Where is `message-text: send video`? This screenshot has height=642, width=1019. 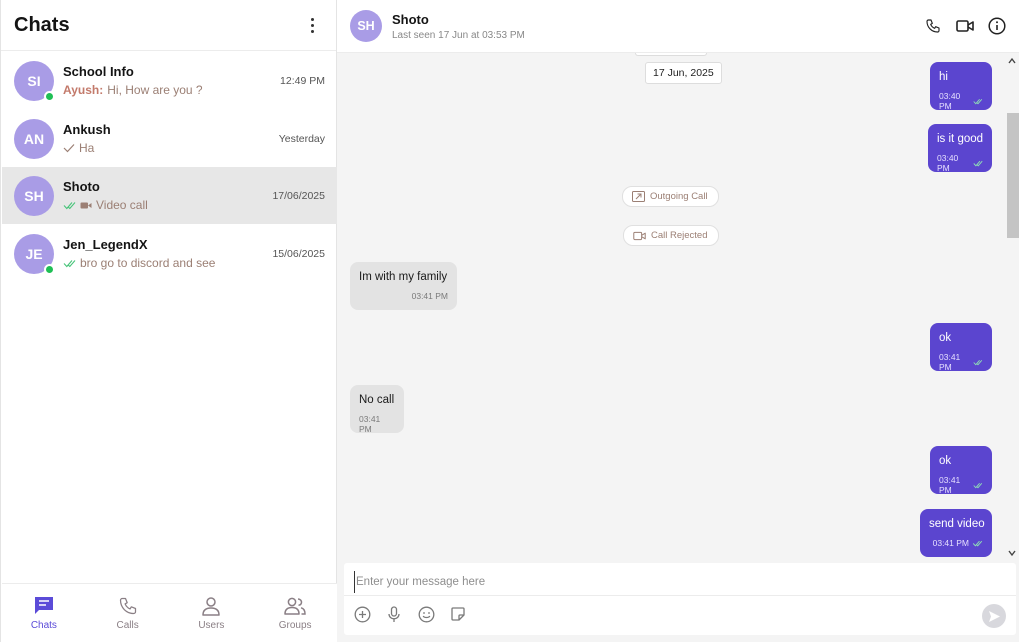 message-text: send video is located at coordinates (957, 524).